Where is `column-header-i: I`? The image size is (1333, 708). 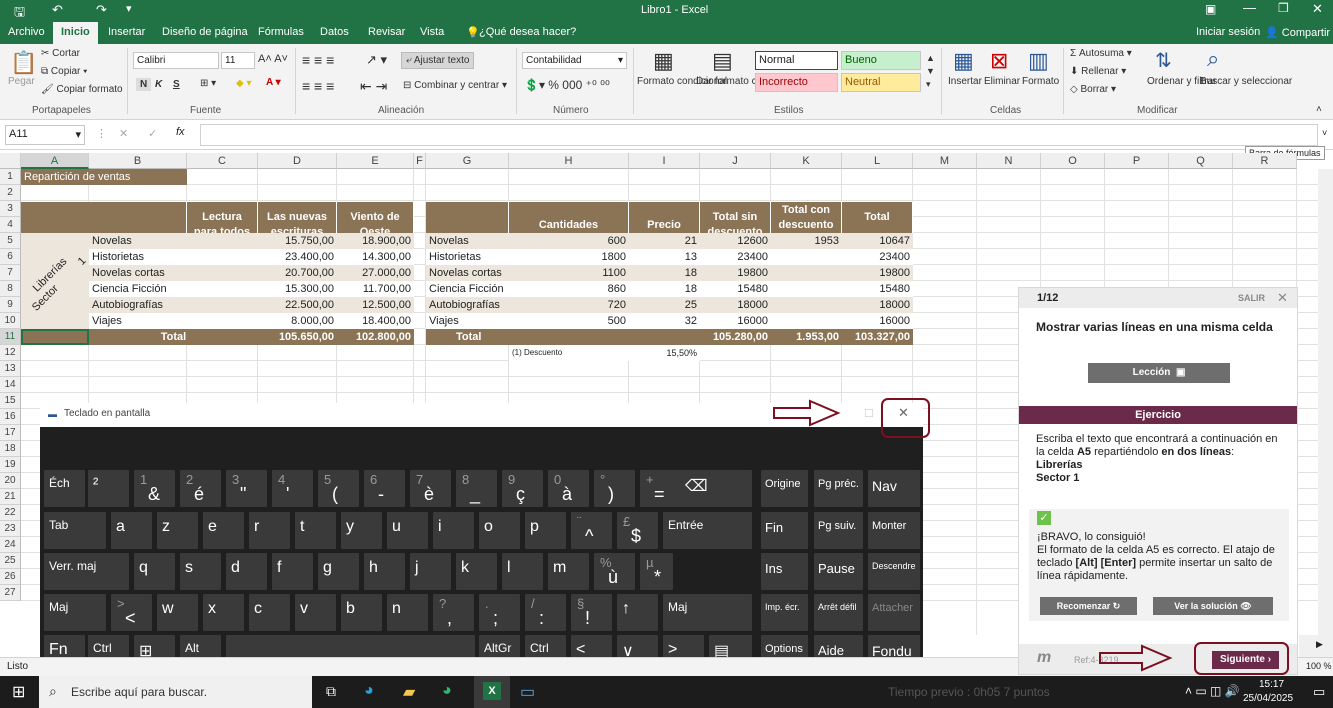
column-header-i: I is located at coordinates (664, 161).